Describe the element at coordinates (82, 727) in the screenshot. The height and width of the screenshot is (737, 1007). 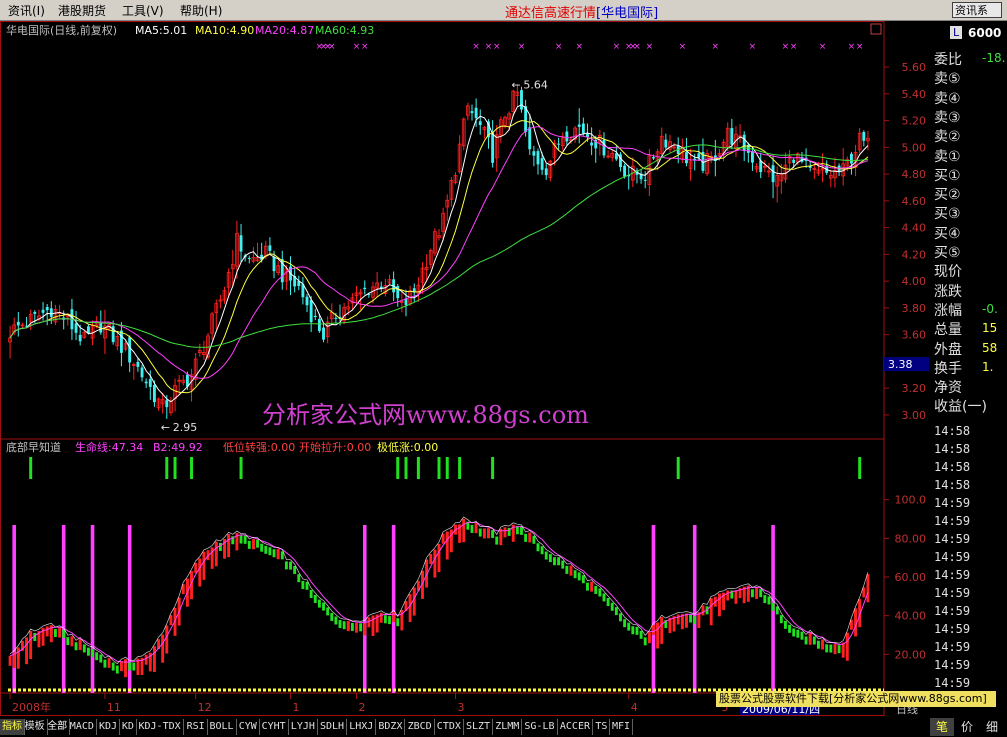
I see `tab-macd: MACD` at that location.